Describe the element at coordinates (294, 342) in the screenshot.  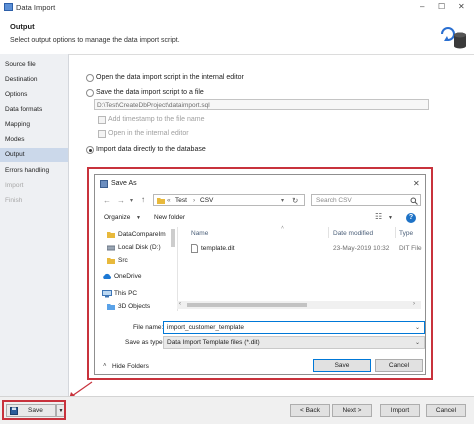
I see `saveas-select: Data Import Template files (*.dit) ⌄` at that location.